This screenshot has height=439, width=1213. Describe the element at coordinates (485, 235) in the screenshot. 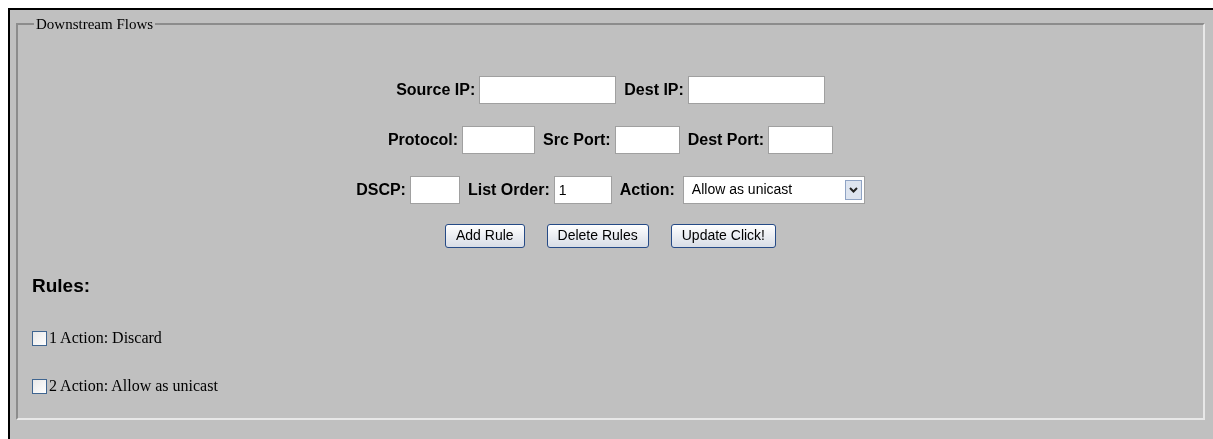

I see `form-button: Add Rule` at that location.